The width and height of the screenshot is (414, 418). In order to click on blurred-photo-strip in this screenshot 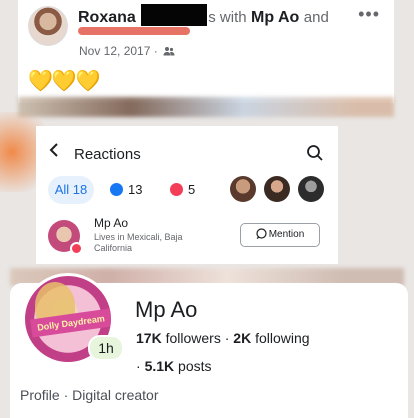, I will do `click(206, 107)`.